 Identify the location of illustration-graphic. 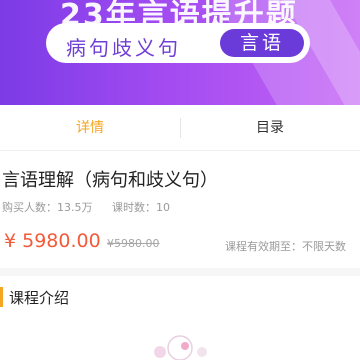
(180, 347).